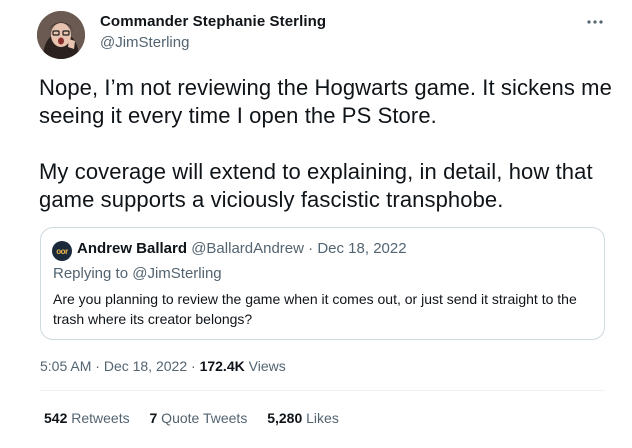  What do you see at coordinates (285, 418) in the screenshot?
I see `likes-count: 5,280` at bounding box center [285, 418].